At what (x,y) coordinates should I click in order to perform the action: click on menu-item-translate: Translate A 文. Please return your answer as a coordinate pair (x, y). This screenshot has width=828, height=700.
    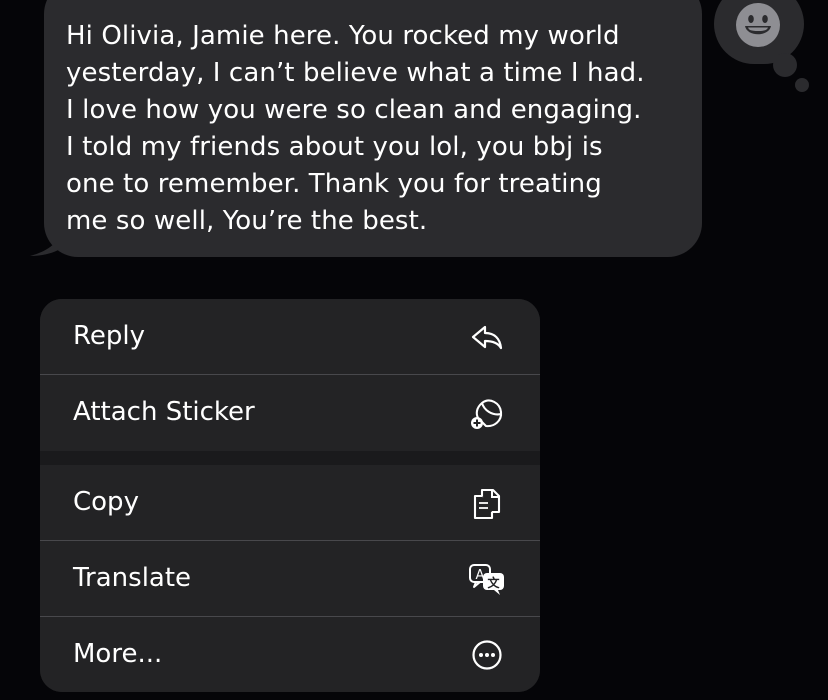
    Looking at the image, I should click on (290, 578).